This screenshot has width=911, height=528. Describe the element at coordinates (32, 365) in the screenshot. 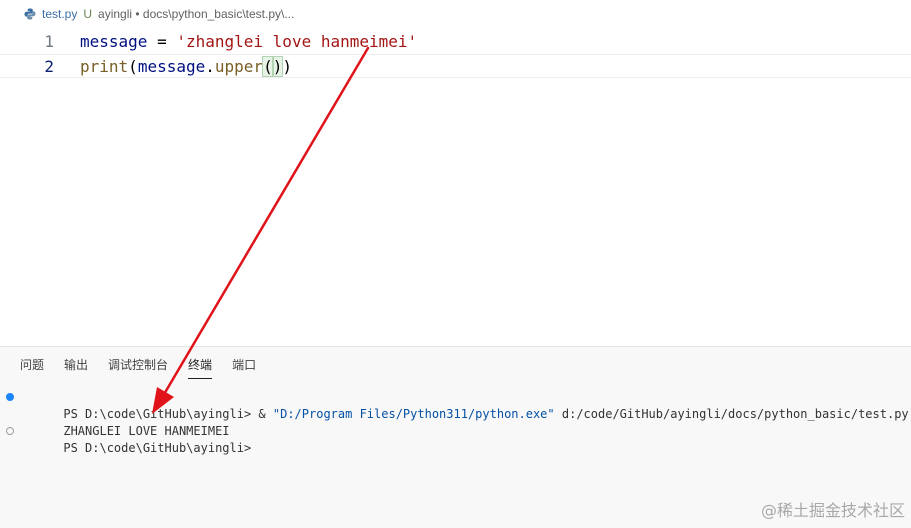

I see `tab-problems: 问题` at that location.